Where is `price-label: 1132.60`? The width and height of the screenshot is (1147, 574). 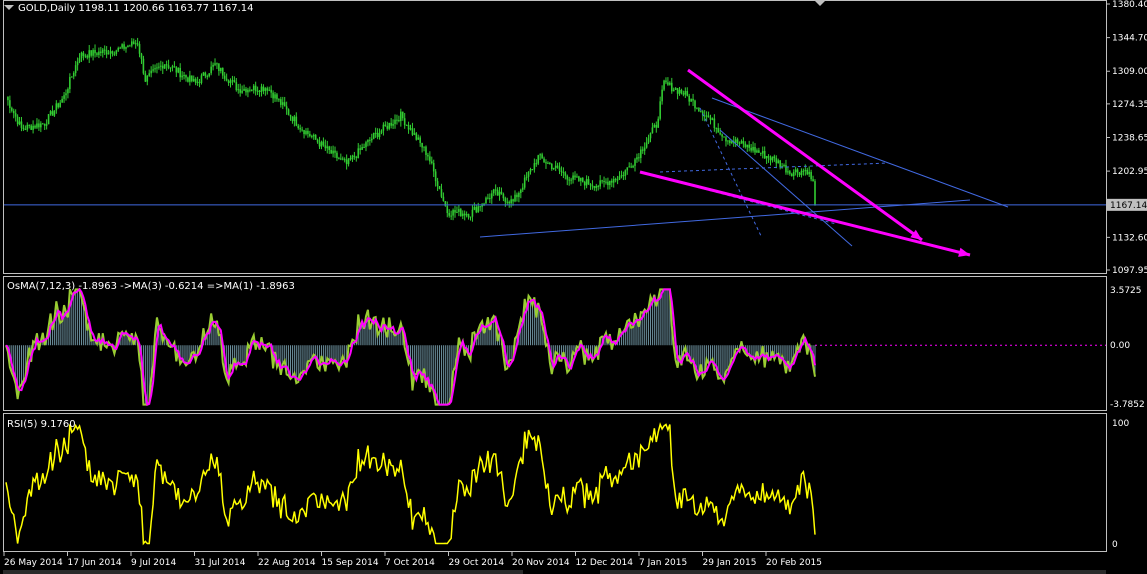
price-label: 1132.60 is located at coordinates (1129, 238).